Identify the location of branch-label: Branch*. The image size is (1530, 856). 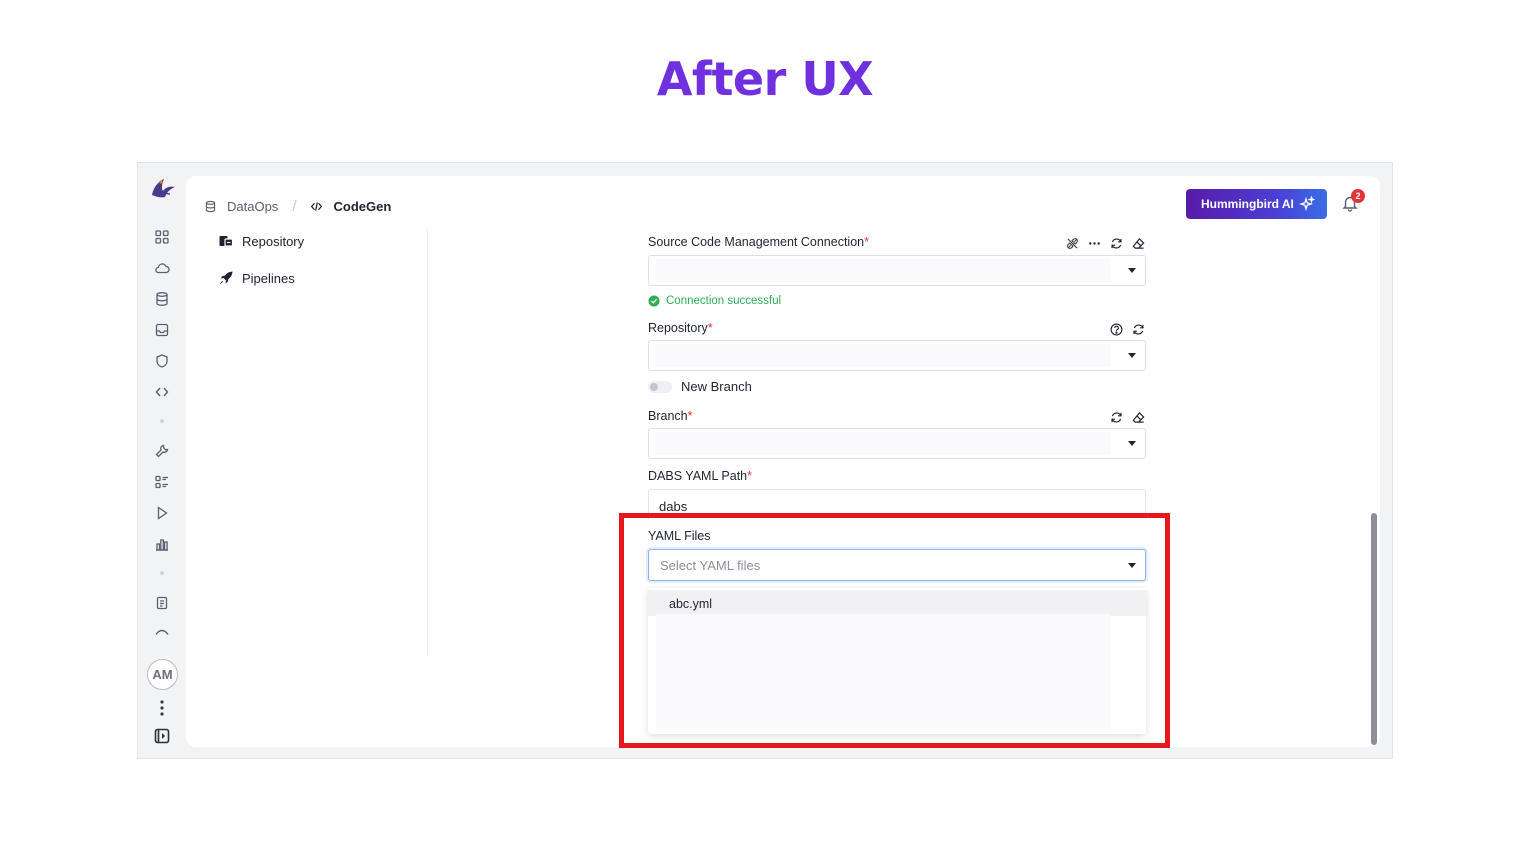
(670, 416).